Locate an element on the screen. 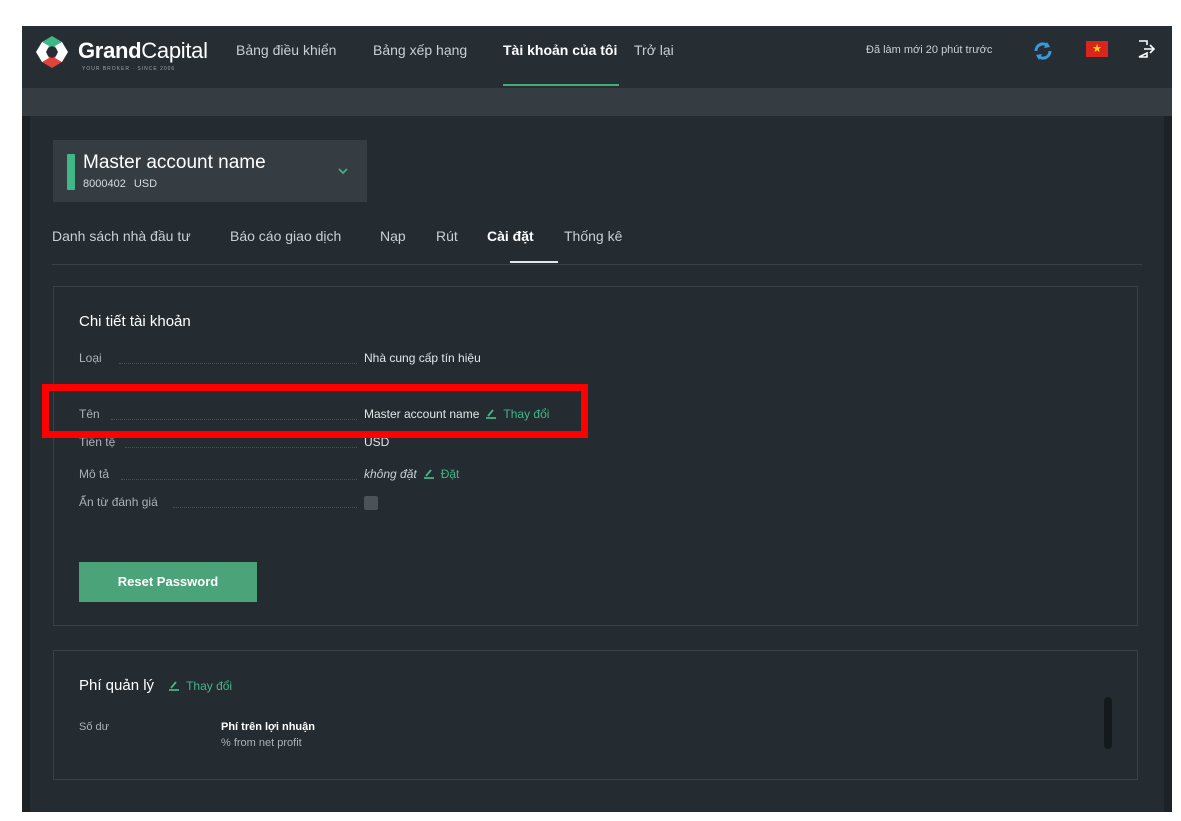 This screenshot has height=821, width=1181. detail-label: Tên is located at coordinates (89, 414).